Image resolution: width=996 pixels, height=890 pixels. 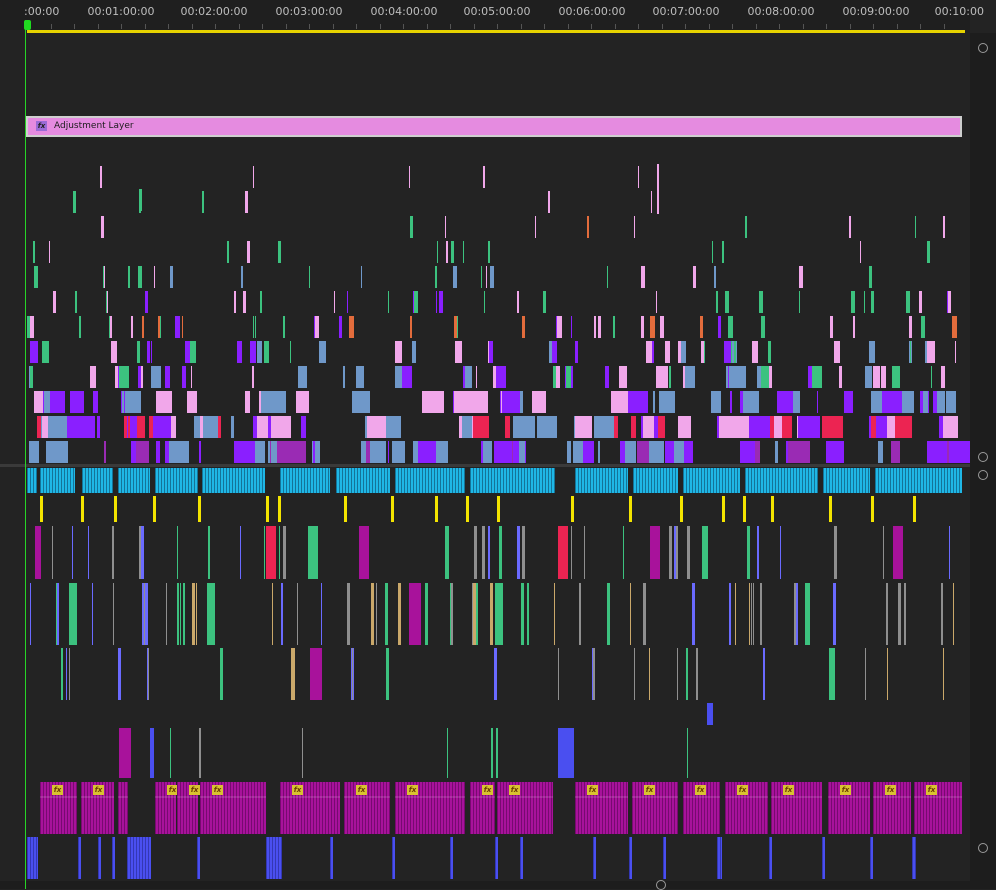 I want to click on track-lane, so click(x=482, y=352).